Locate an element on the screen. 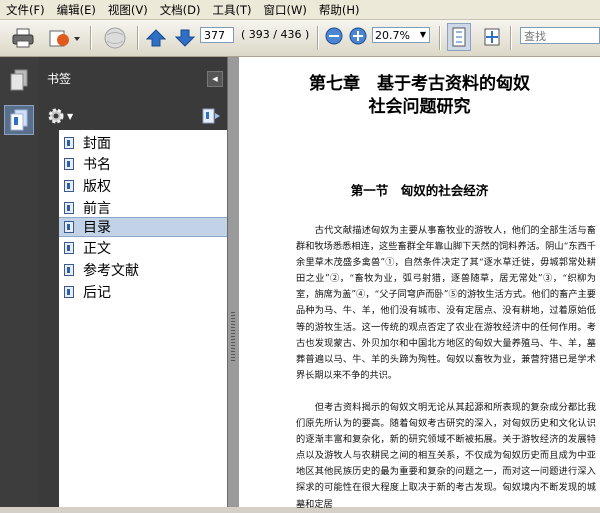 This screenshot has height=513, width=600. share-icon is located at coordinates (64, 38).